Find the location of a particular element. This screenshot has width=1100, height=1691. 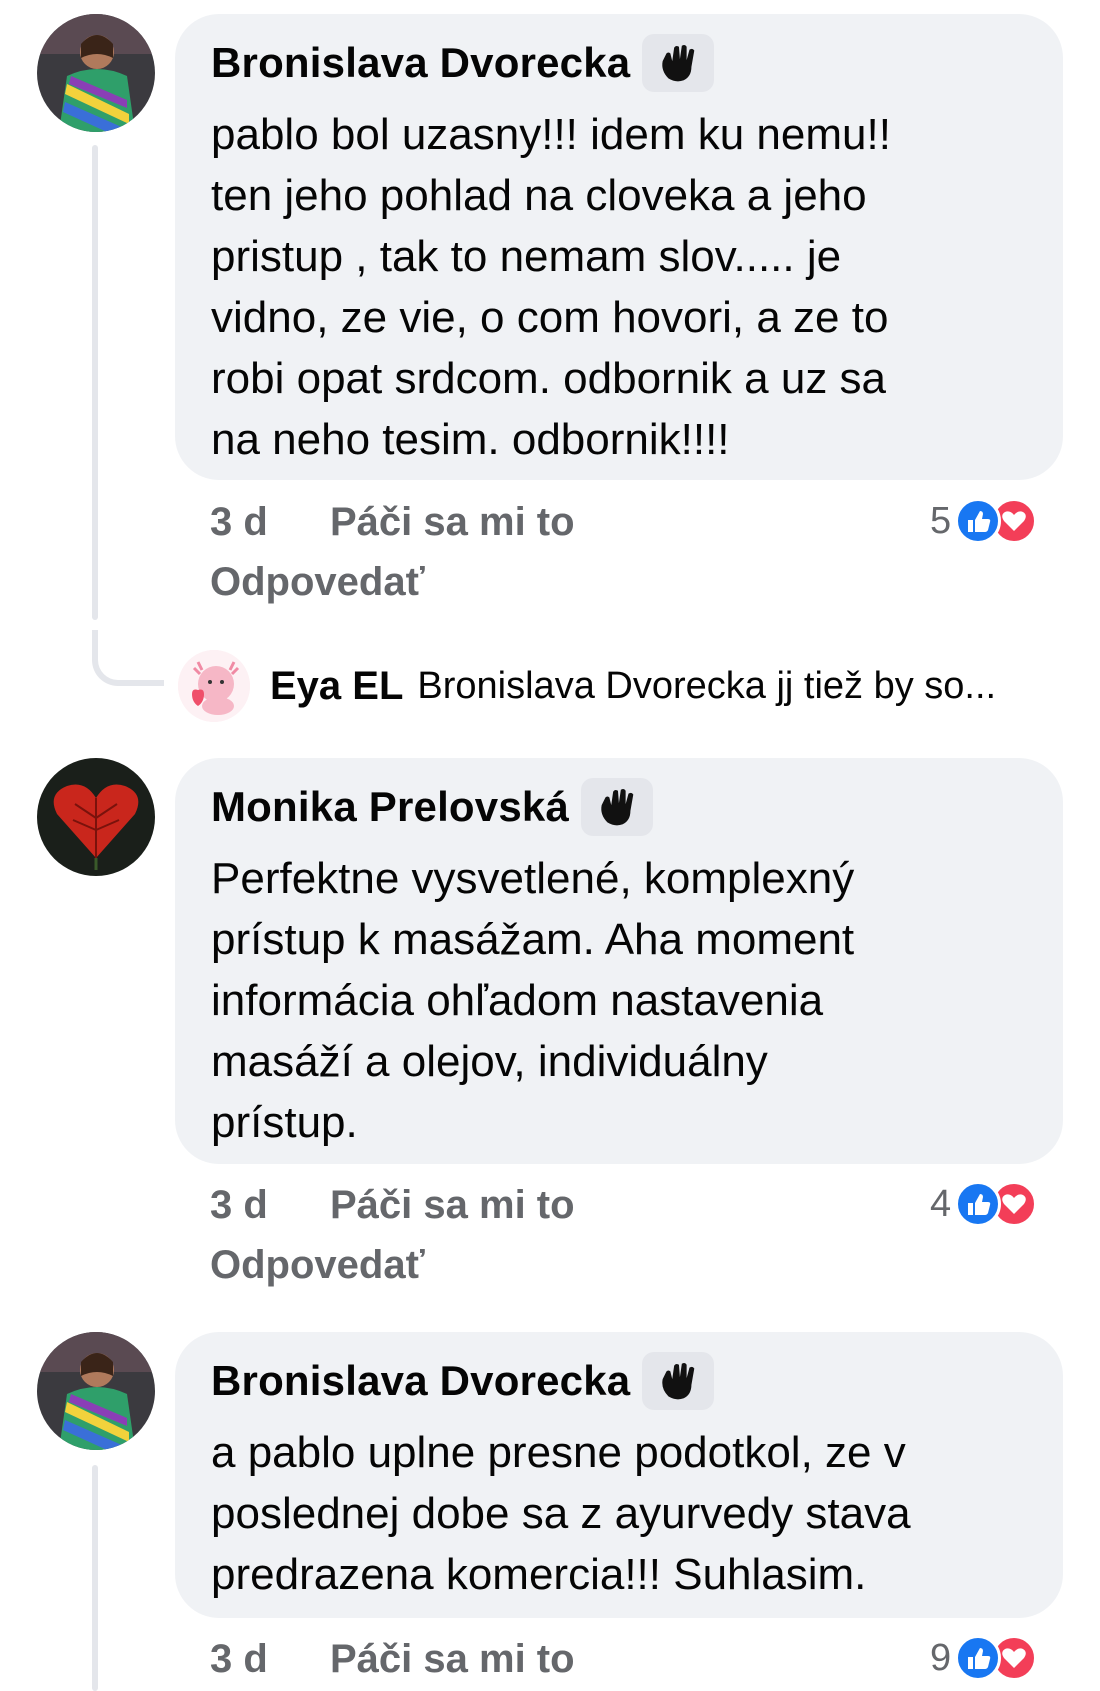

reaction-summary: 4 is located at coordinates (984, 1204).